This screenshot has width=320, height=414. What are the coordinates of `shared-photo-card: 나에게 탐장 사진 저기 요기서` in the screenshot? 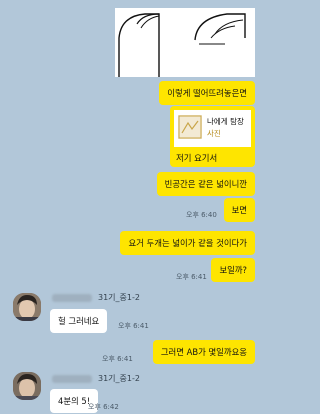 It's located at (212, 136).